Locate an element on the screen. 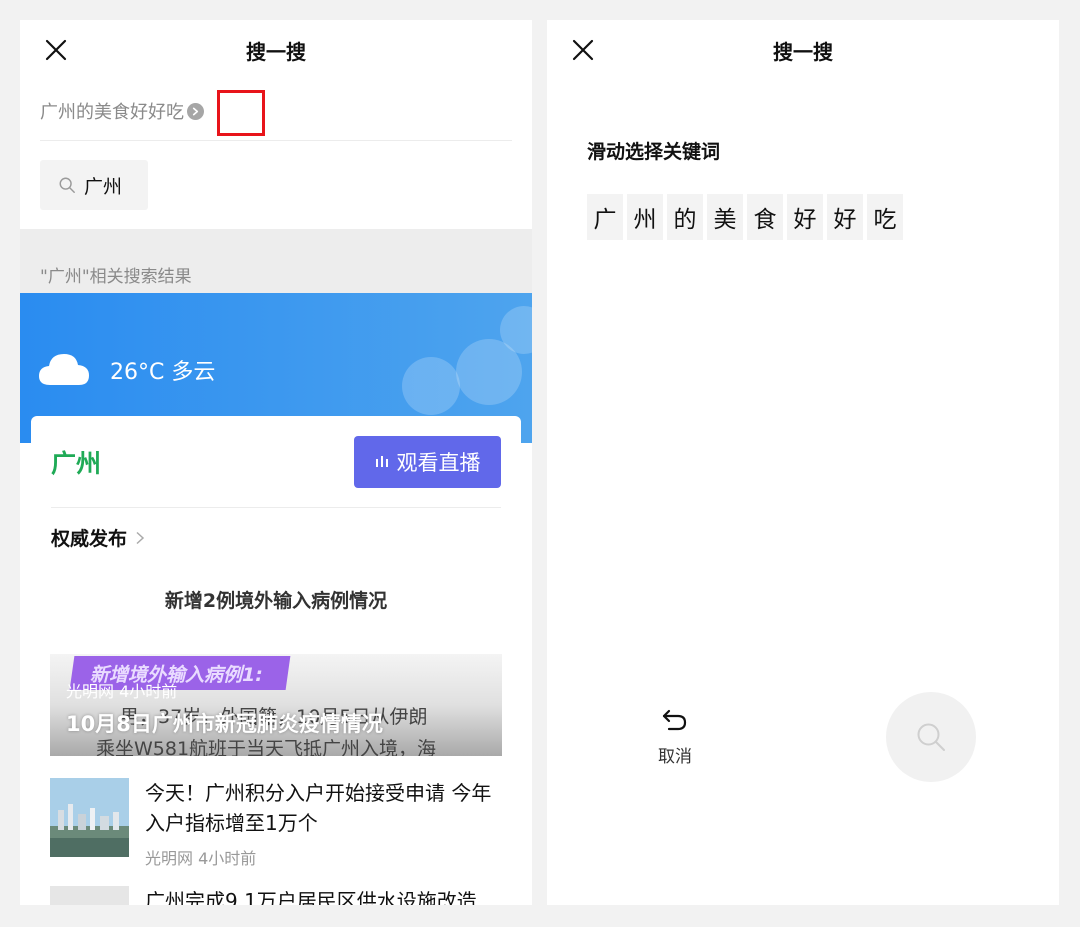 This screenshot has width=1080, height=927. keyword-hint: 滑动选择关键词 is located at coordinates (654, 152).